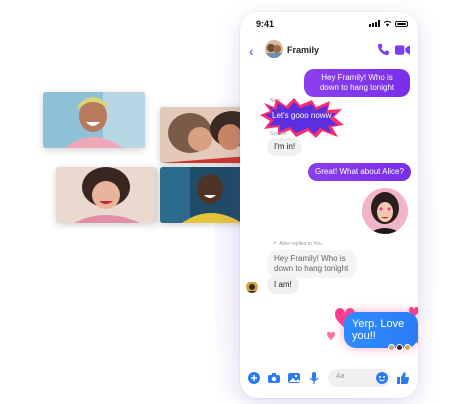 The image size is (450, 404). I want to click on reply-label: Alice replied to You, so click(300, 244).